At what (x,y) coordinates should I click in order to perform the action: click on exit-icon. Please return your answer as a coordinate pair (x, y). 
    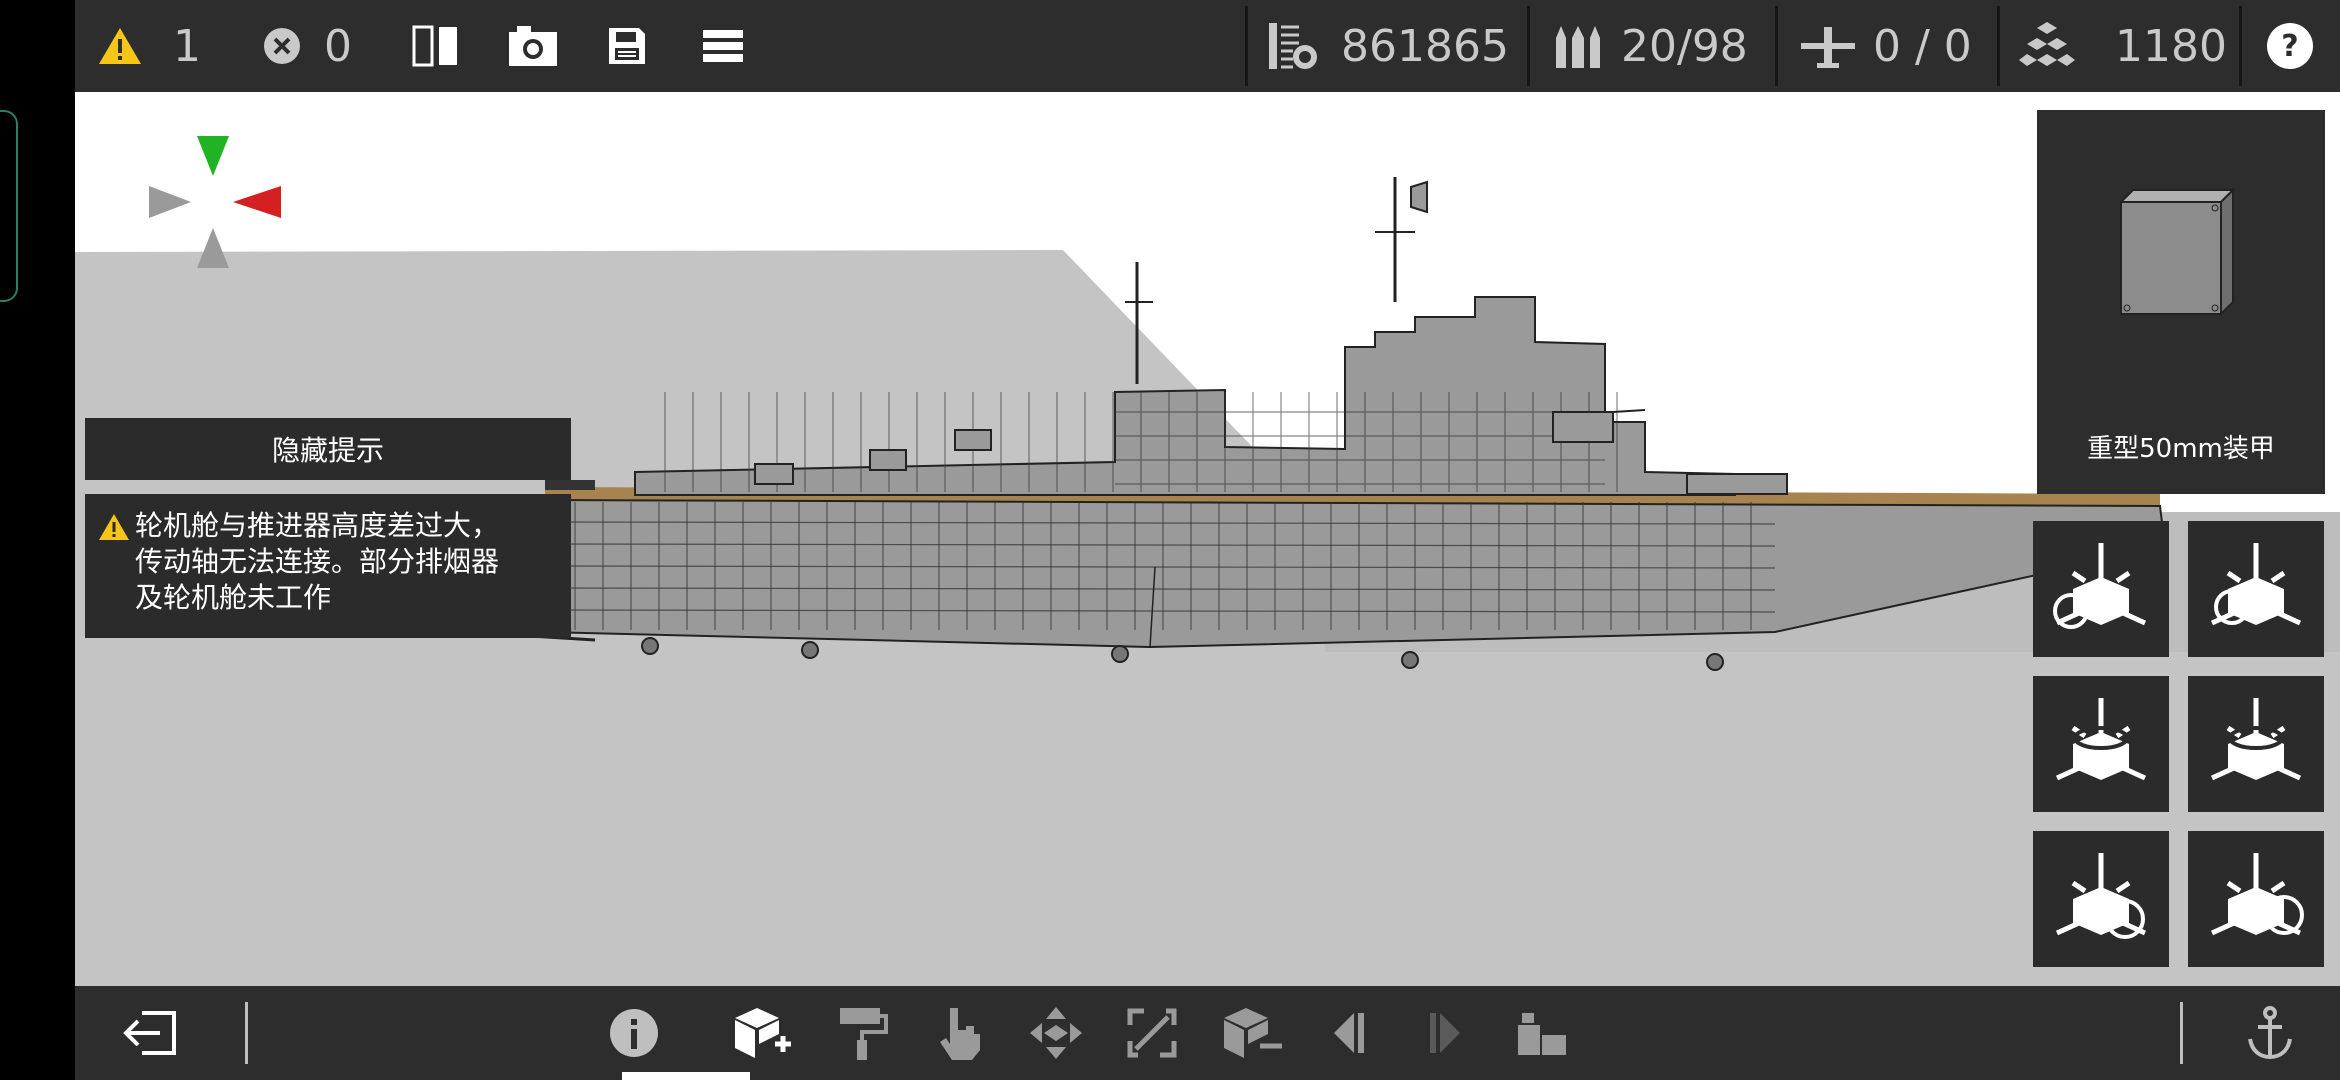
    Looking at the image, I should click on (149, 1033).